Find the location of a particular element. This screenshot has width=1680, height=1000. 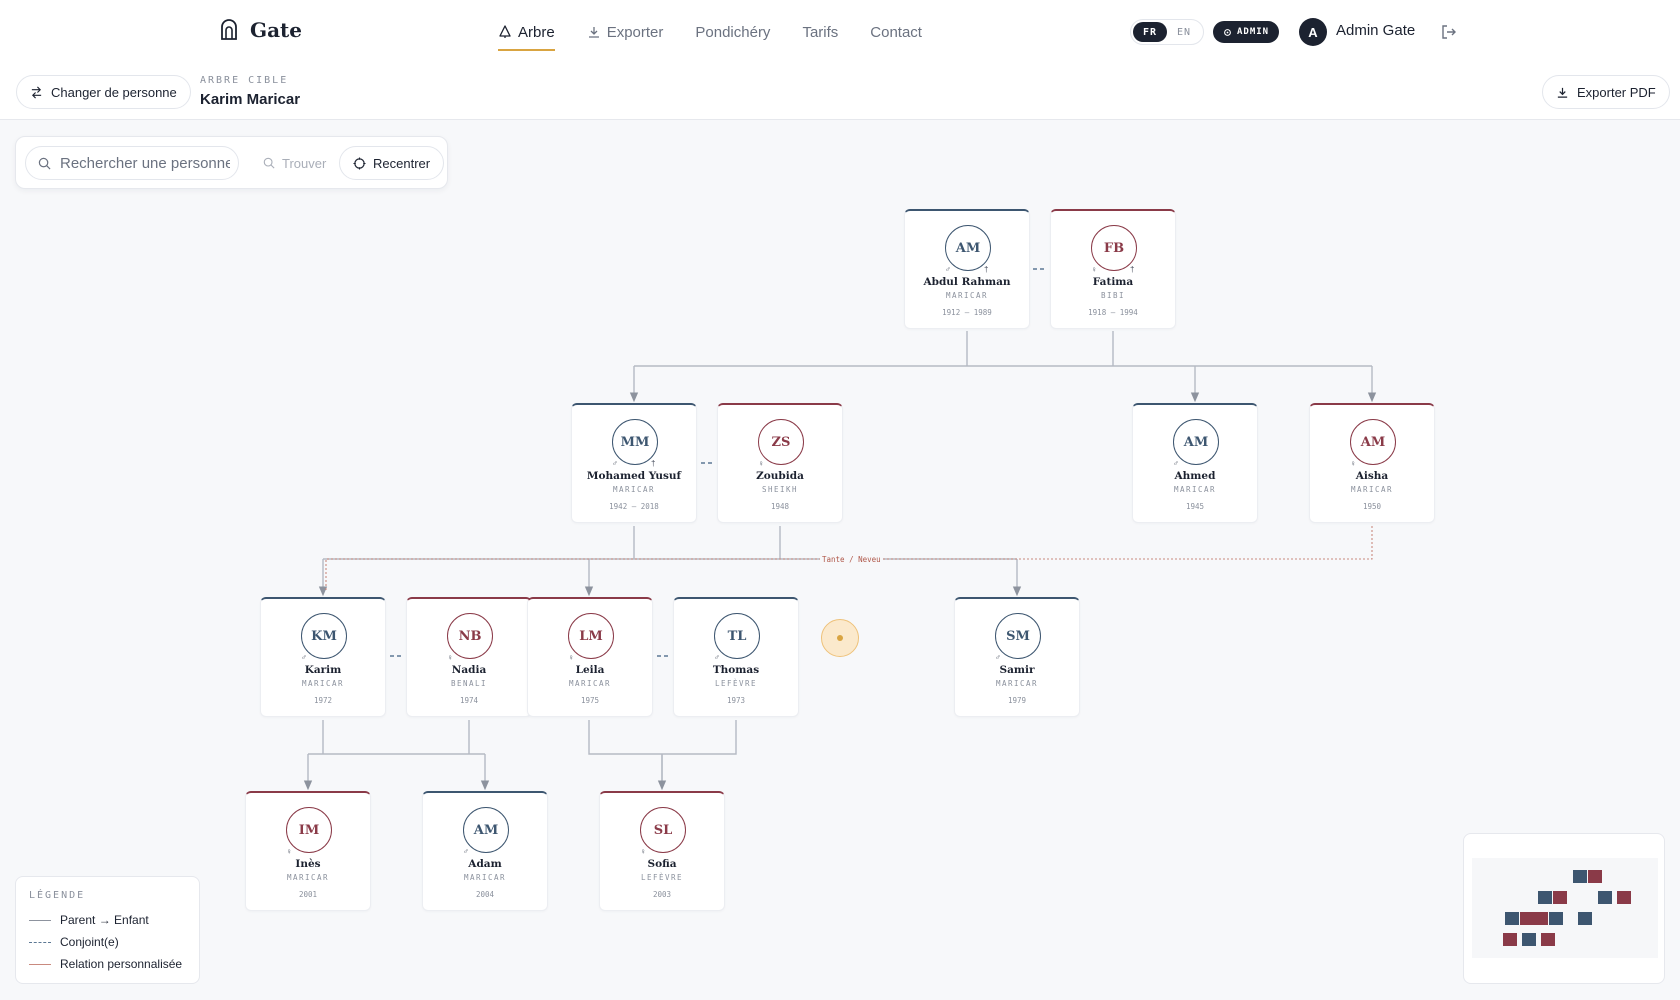

target-icon is located at coordinates (359, 163).